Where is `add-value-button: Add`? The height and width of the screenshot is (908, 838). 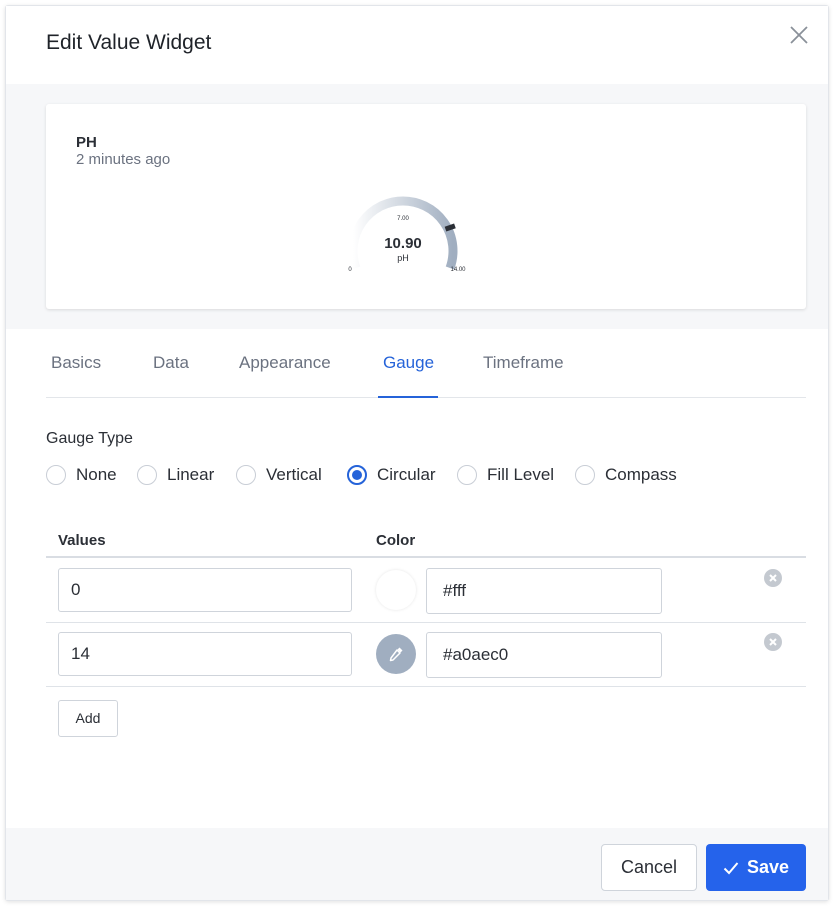 add-value-button: Add is located at coordinates (88, 718).